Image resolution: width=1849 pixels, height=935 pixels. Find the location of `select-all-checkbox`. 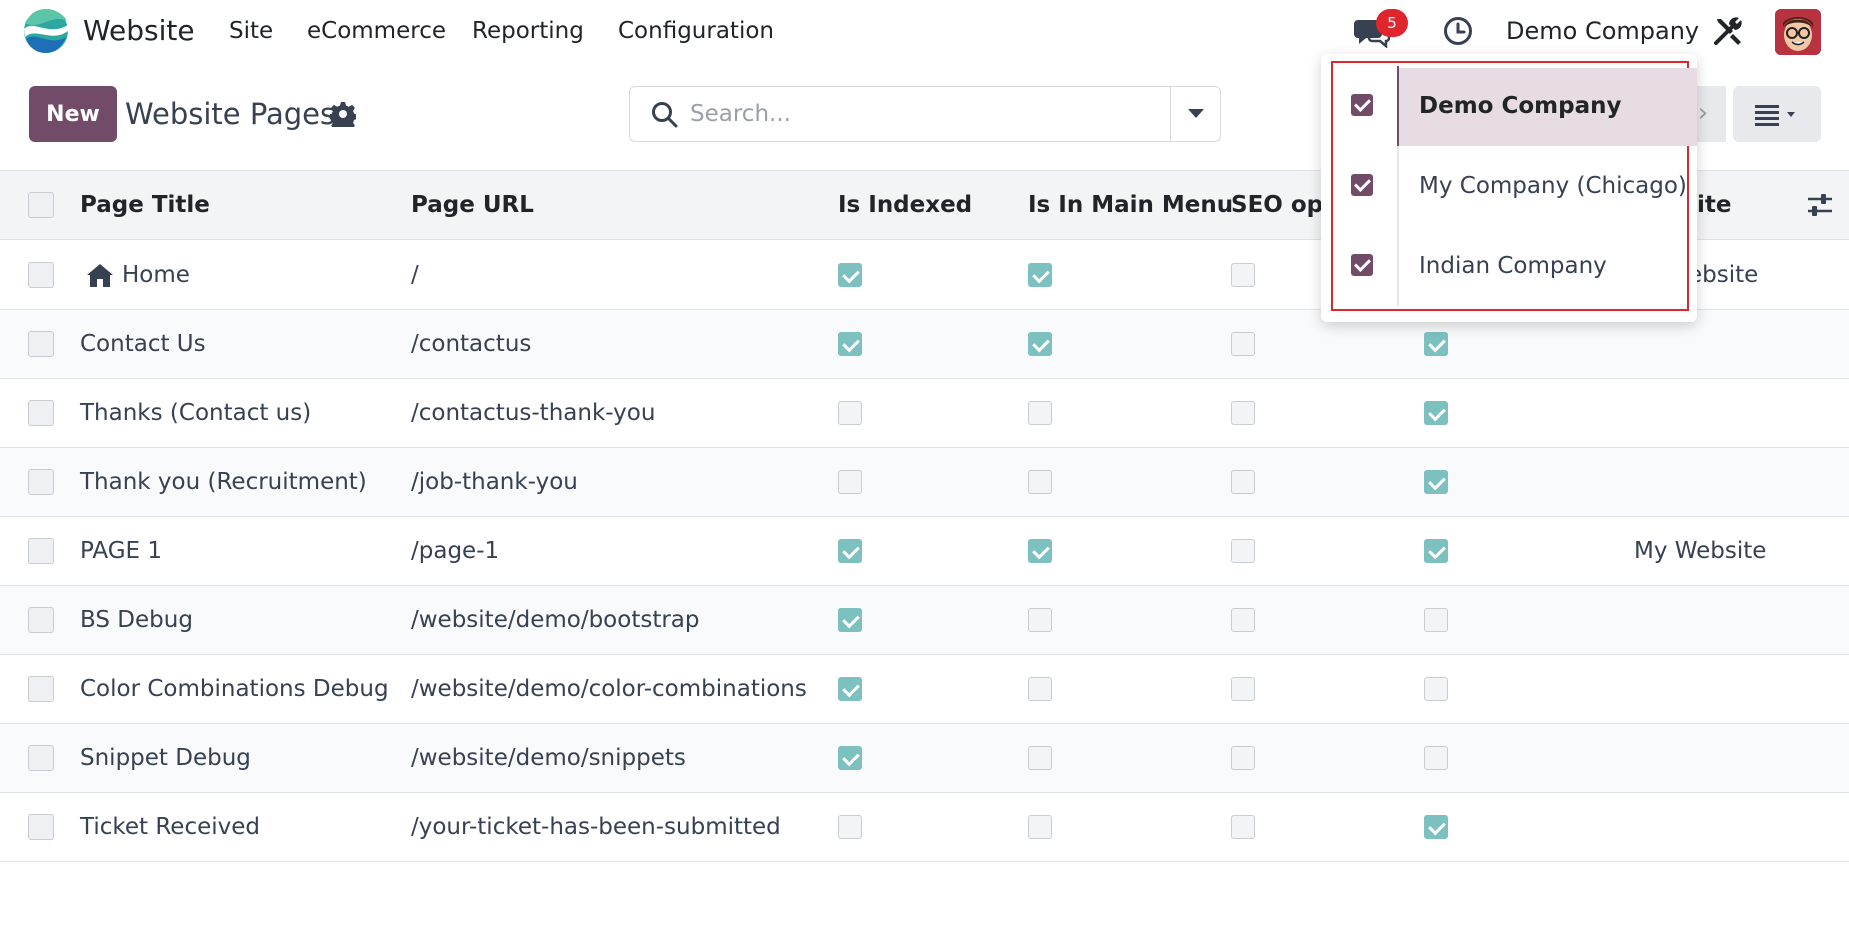

select-all-checkbox is located at coordinates (41, 205).